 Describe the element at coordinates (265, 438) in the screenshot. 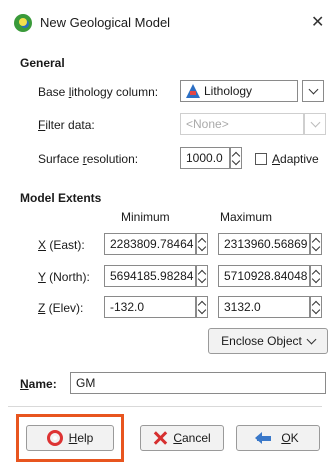

I see `back-arrow-icon` at that location.